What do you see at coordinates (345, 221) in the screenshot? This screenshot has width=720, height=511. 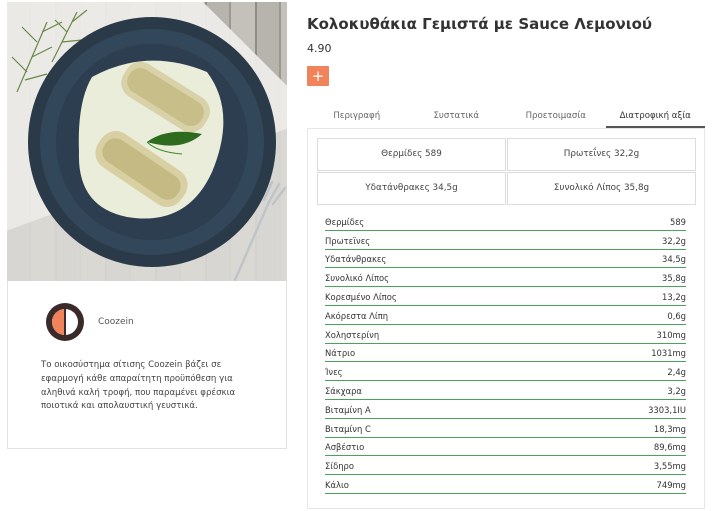 I see `nutrient-name: Θερμίδες` at bounding box center [345, 221].